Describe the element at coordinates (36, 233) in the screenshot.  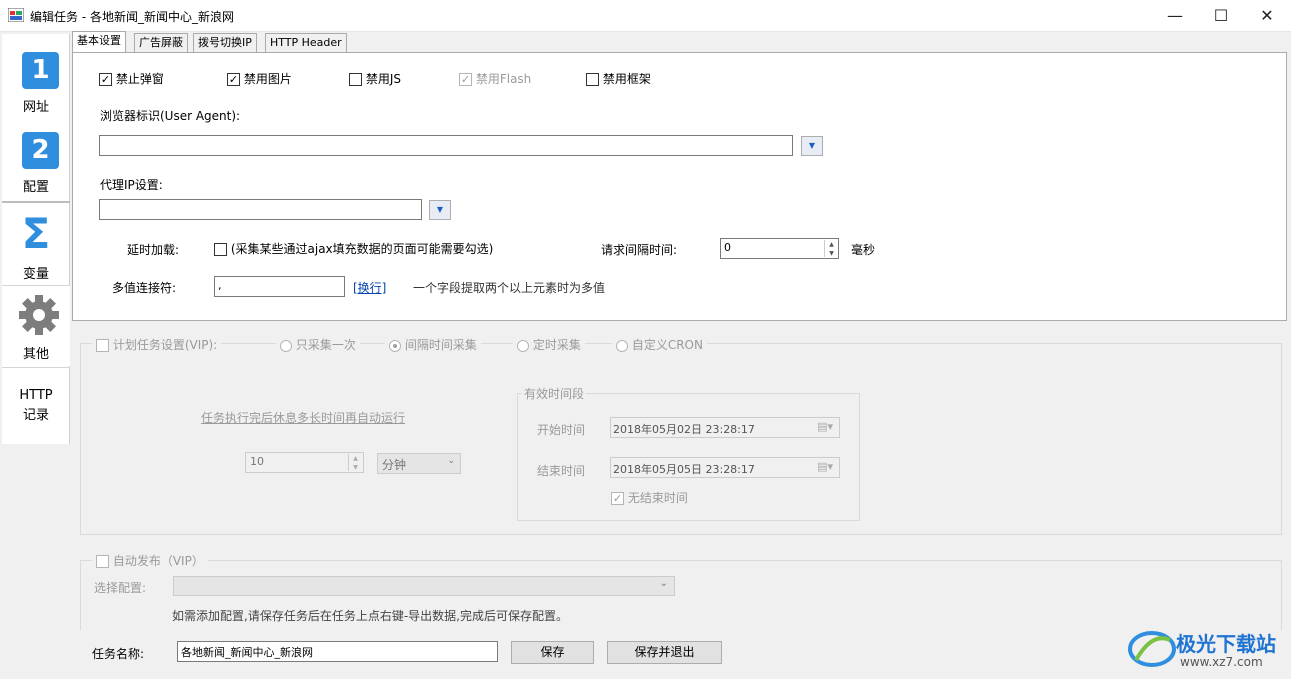
I see `sigma-icon: Σ` at that location.